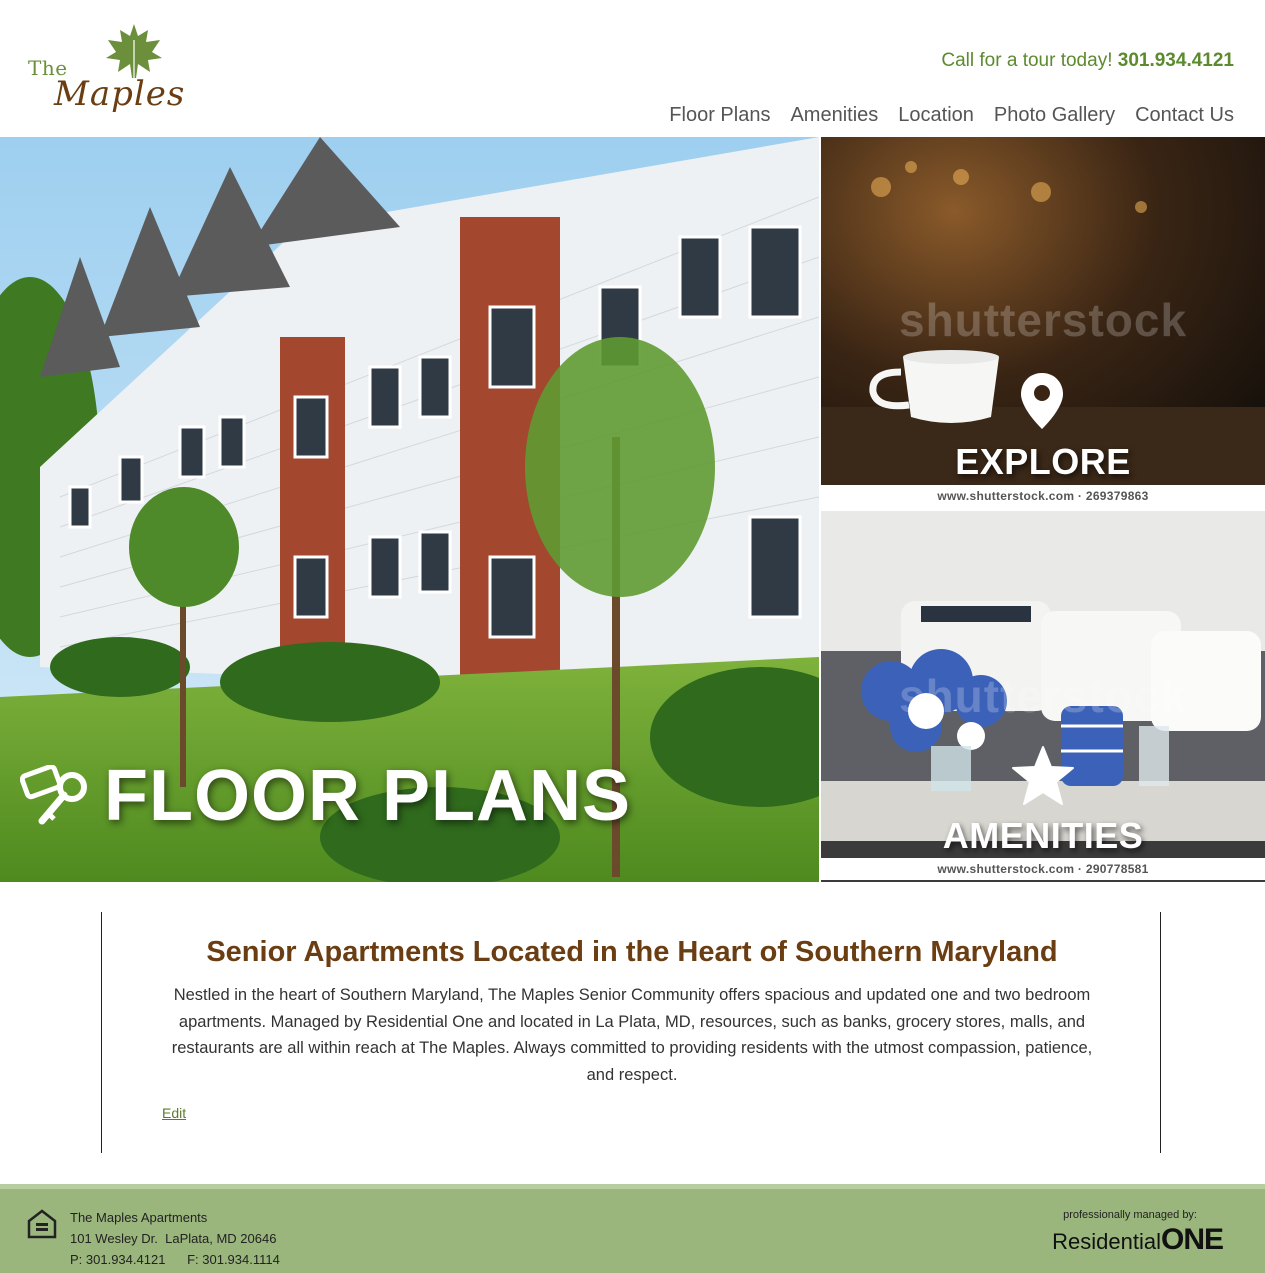 The image size is (1265, 1273). I want to click on explore-credit: www.shutterstock.com · 269379863, so click(1043, 496).